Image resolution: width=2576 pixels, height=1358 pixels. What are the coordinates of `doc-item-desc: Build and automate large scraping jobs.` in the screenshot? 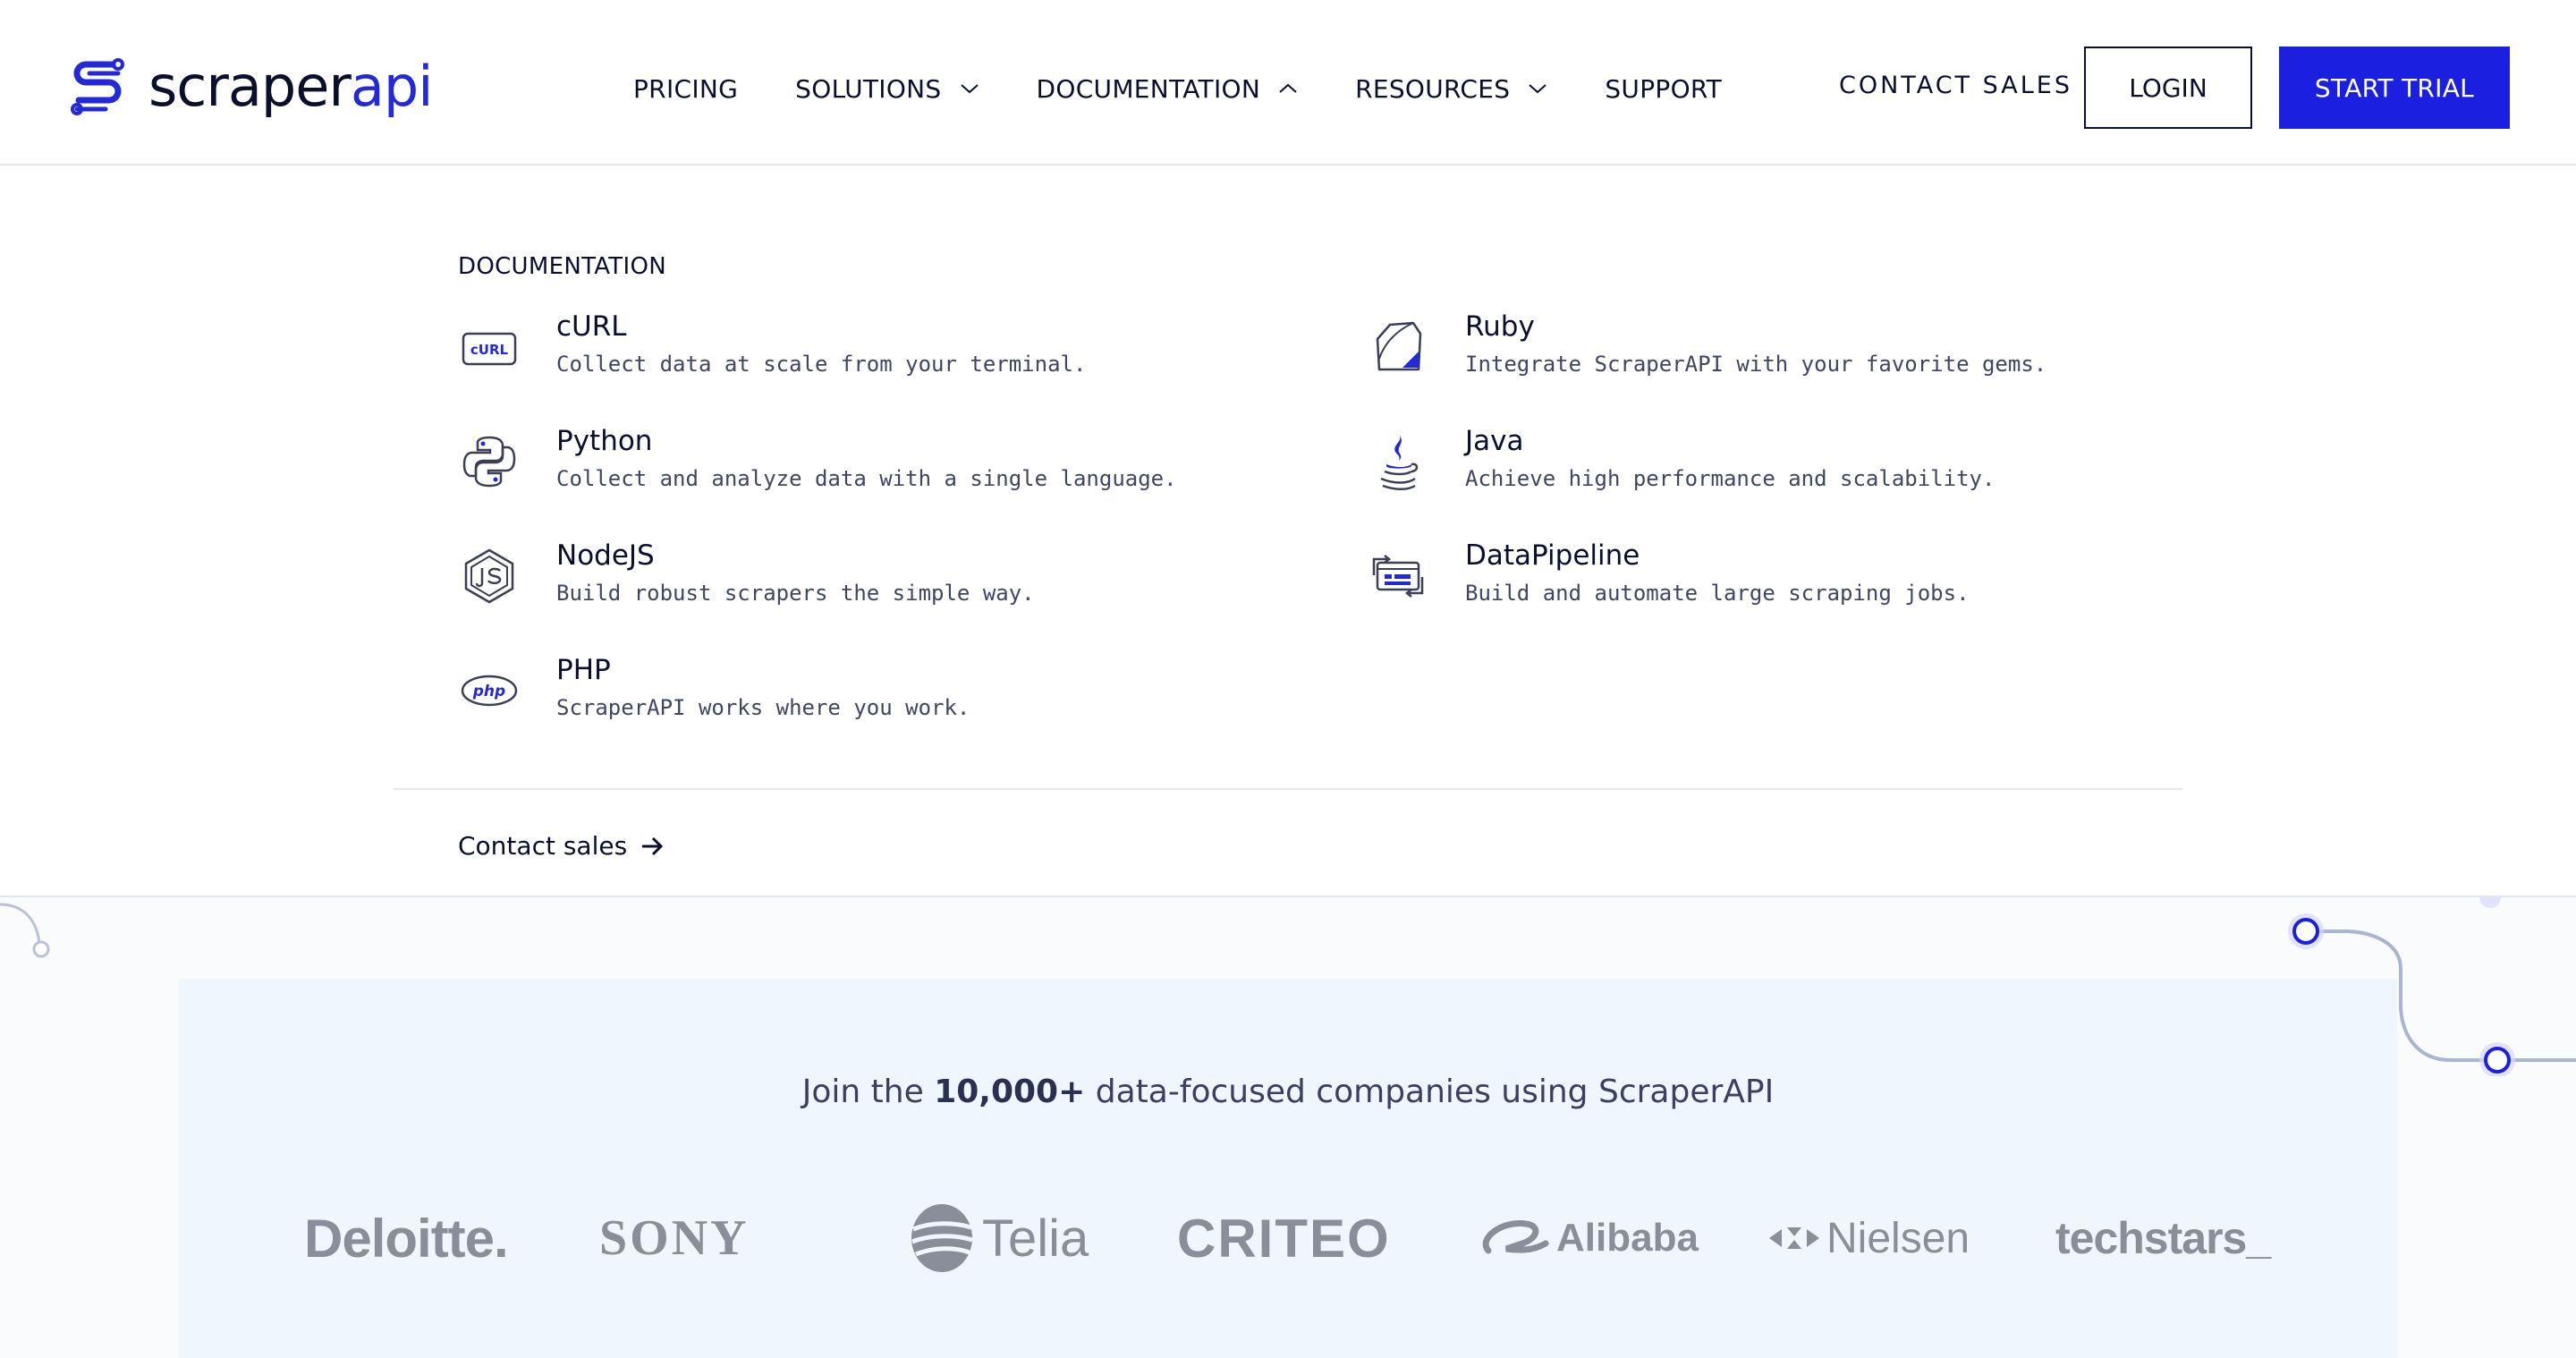 It's located at (1717, 593).